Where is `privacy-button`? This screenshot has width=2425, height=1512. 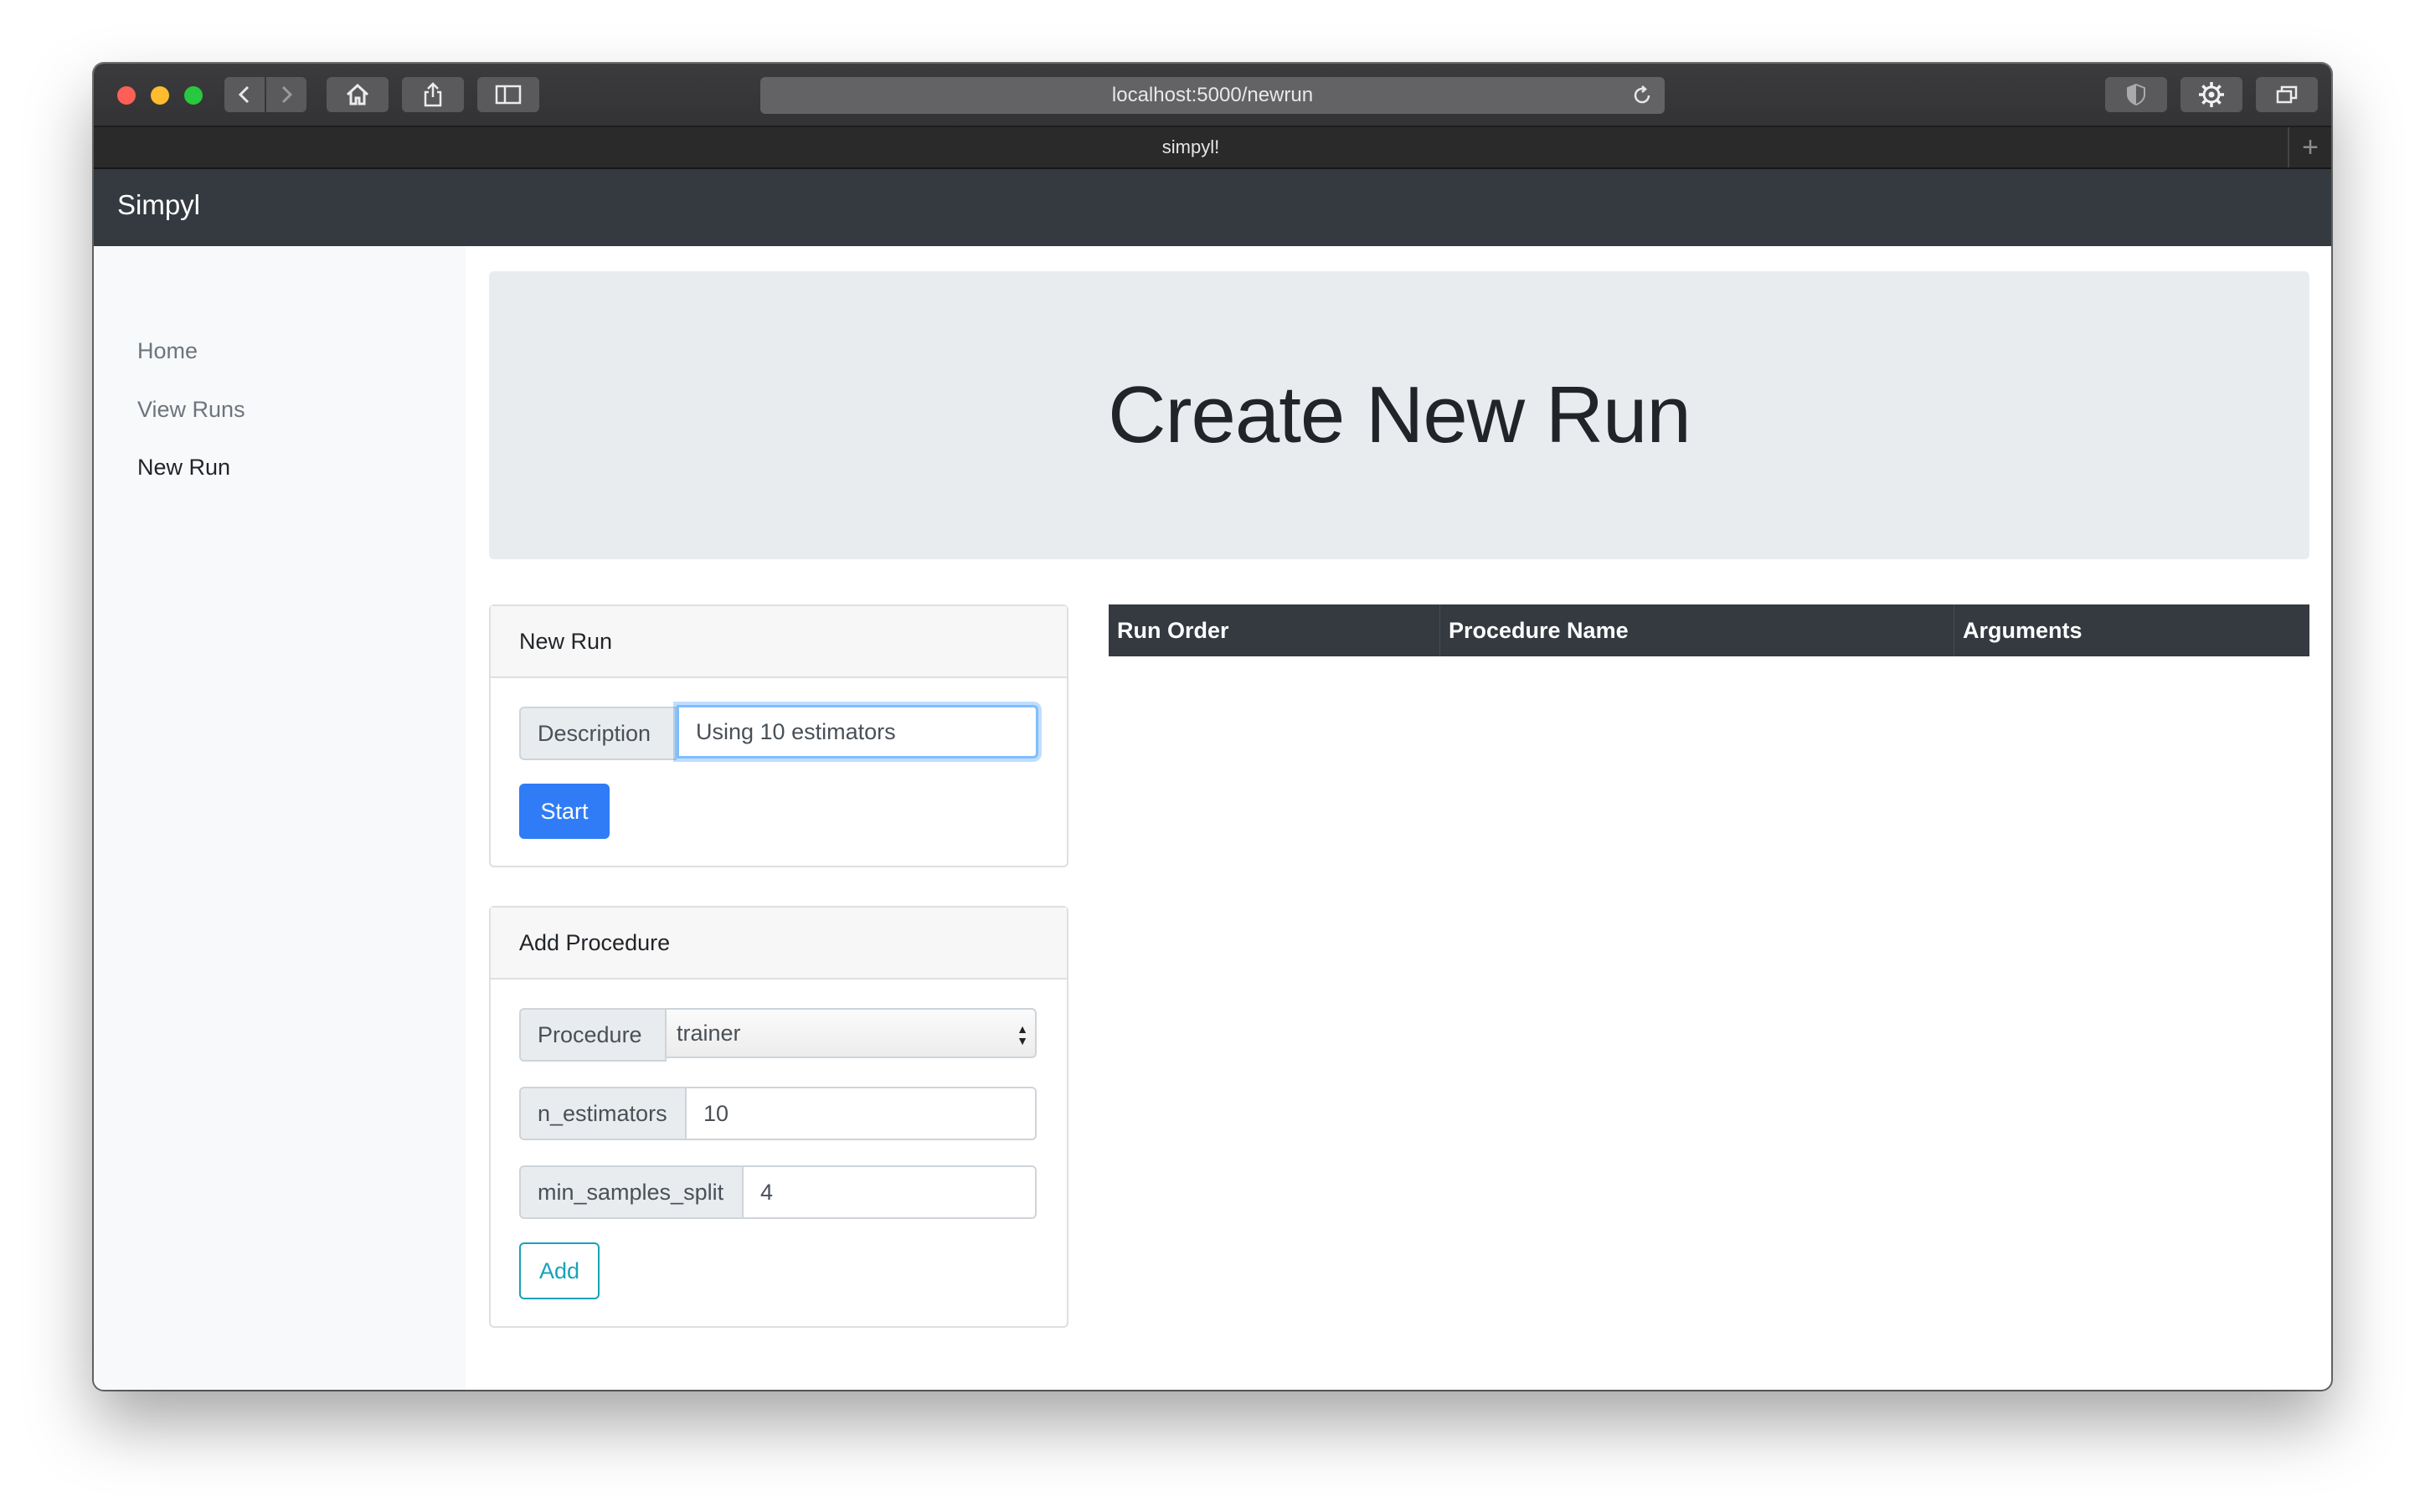
privacy-button is located at coordinates (2136, 94).